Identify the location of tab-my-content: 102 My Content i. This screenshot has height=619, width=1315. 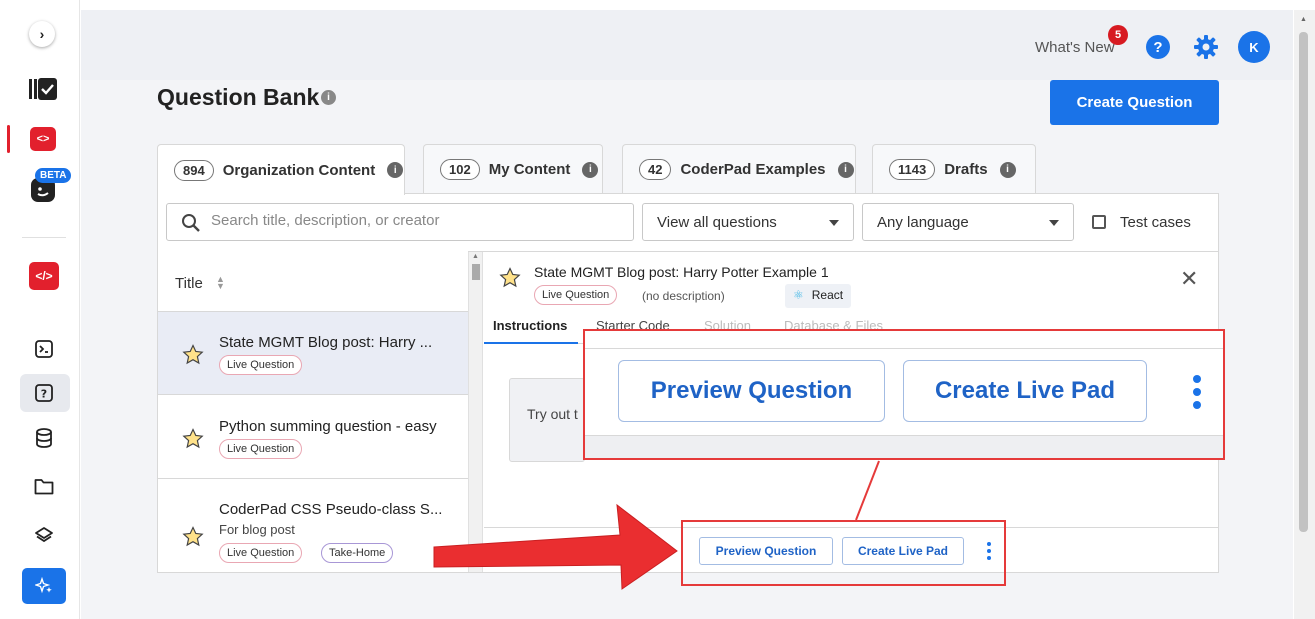
(513, 169).